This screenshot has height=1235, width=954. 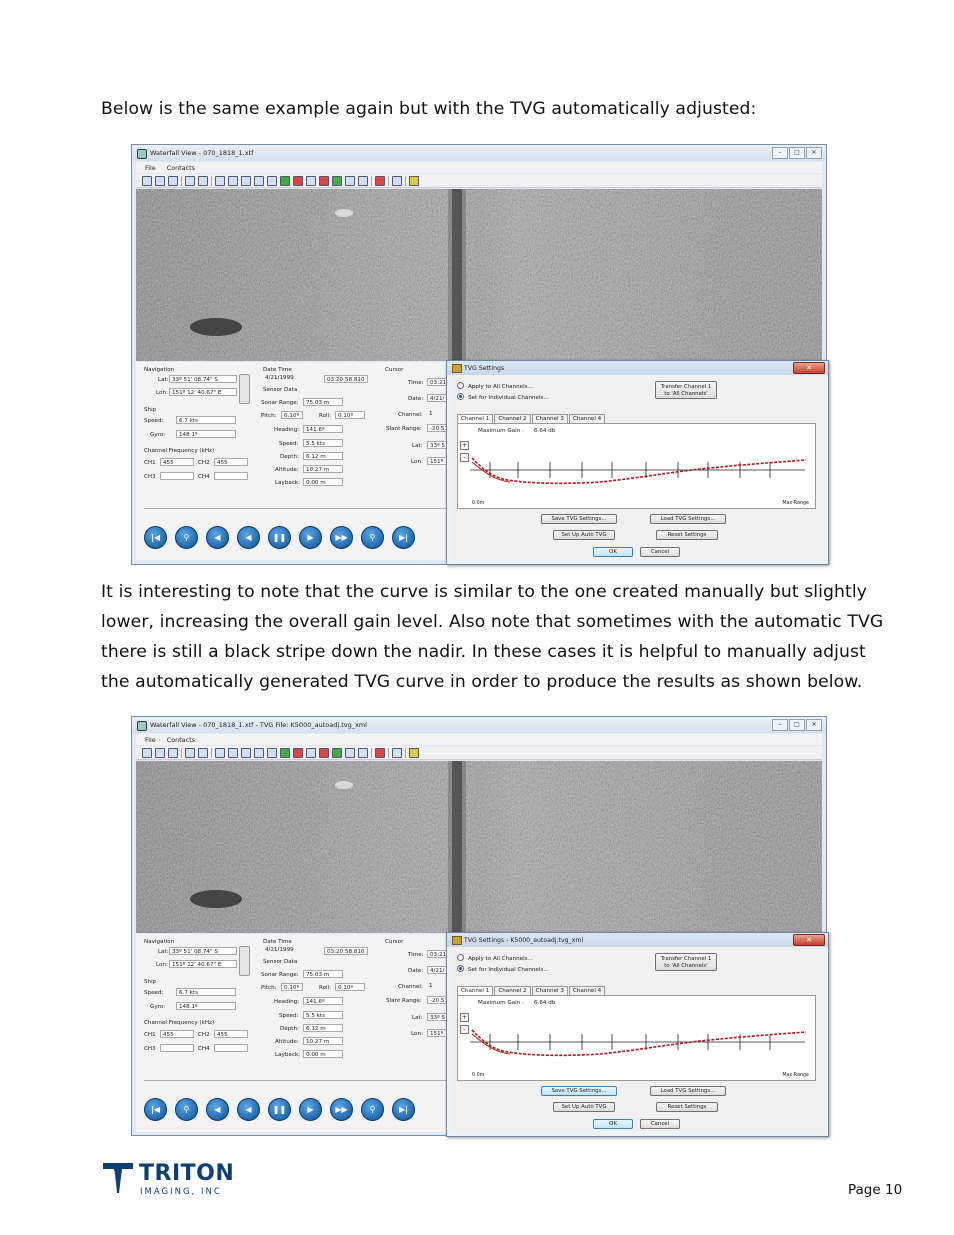 What do you see at coordinates (220, 180) in the screenshot?
I see `refresh-icon` at bounding box center [220, 180].